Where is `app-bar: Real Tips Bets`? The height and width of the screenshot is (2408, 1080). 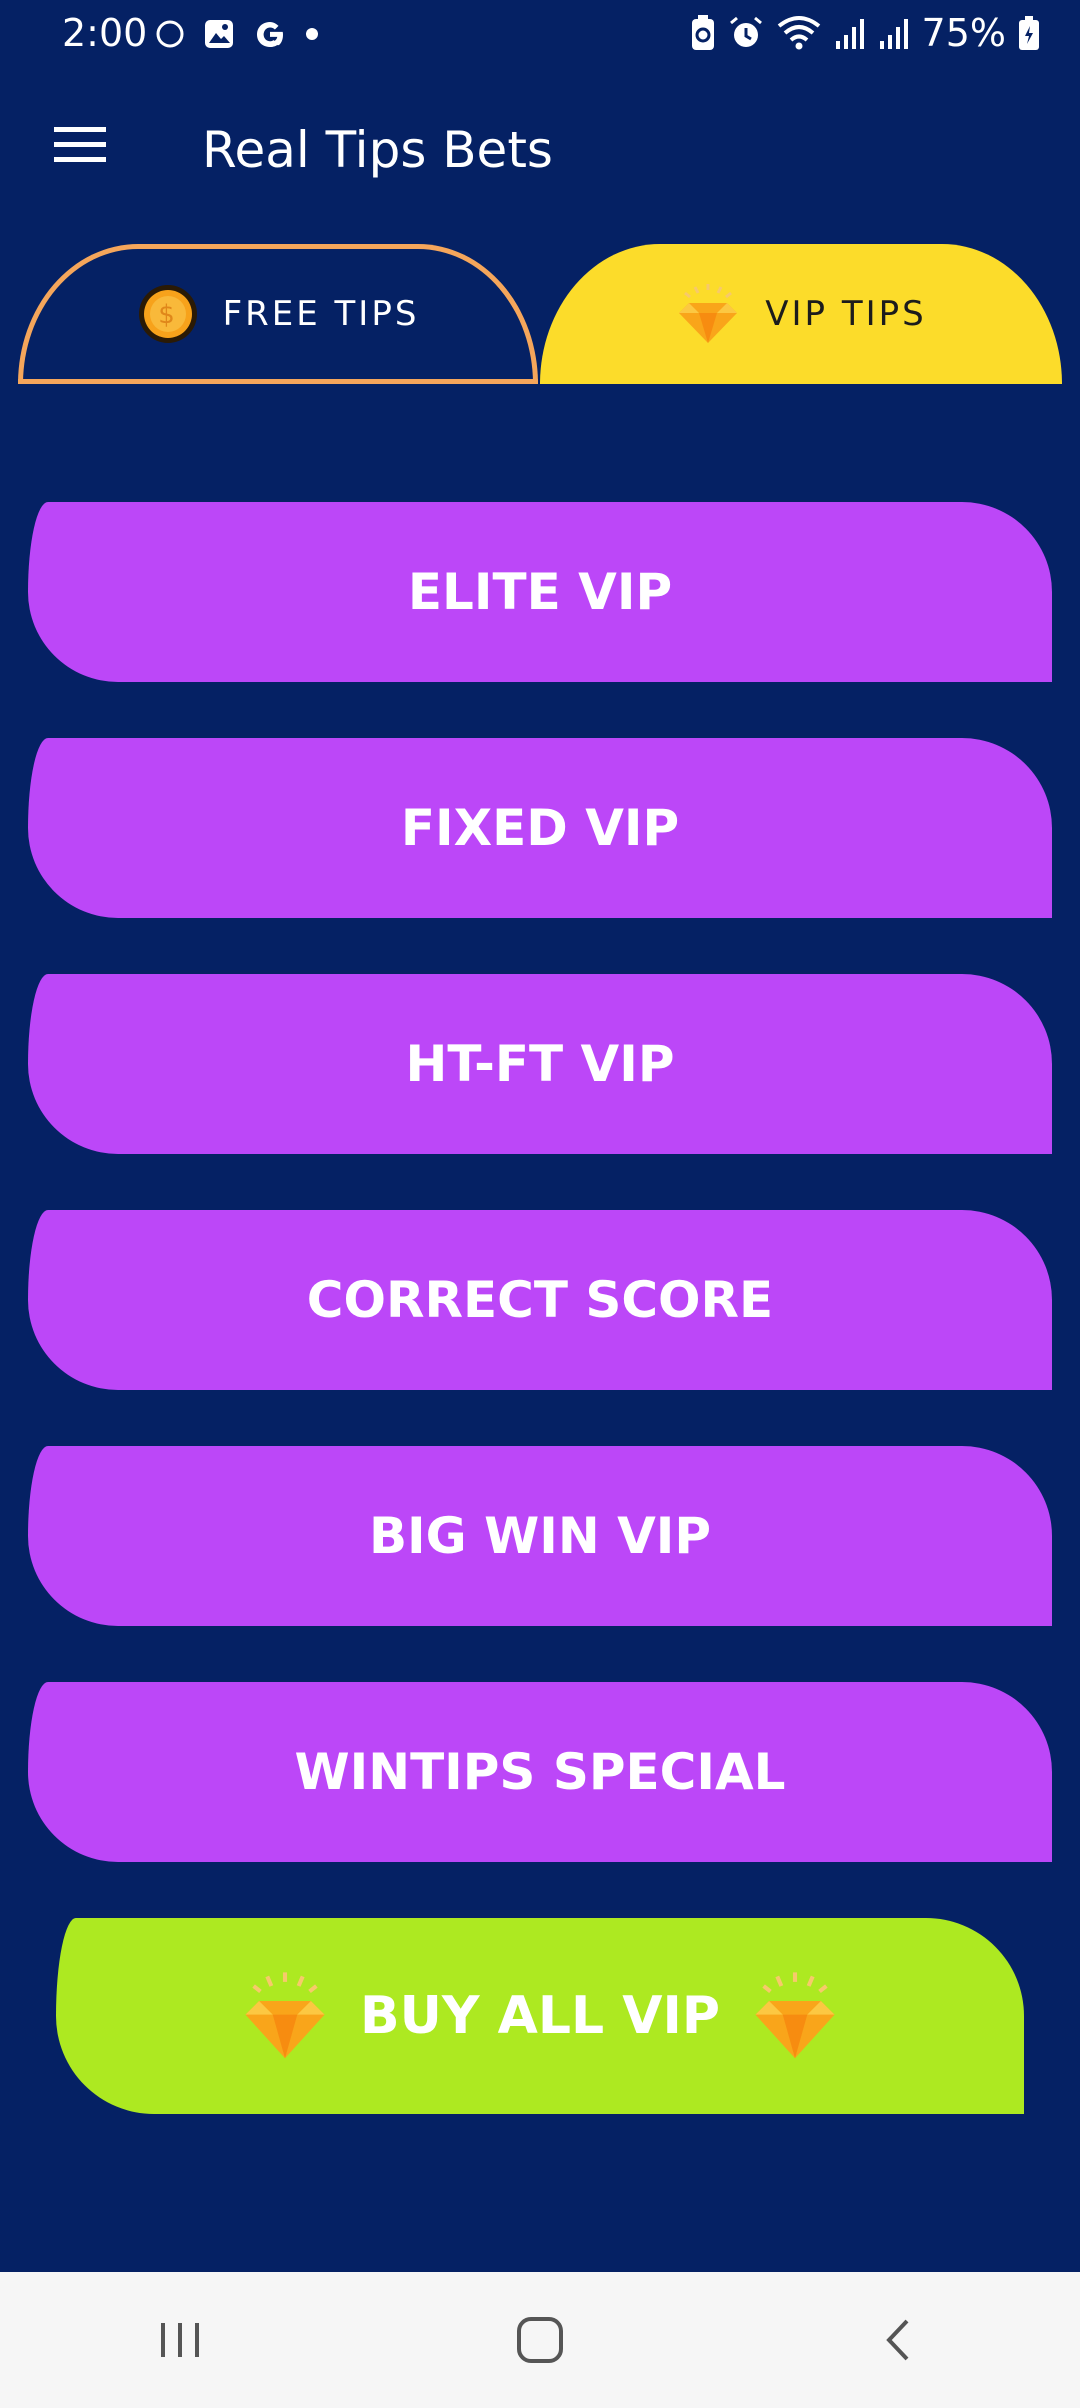 app-bar: Real Tips Bets is located at coordinates (540, 150).